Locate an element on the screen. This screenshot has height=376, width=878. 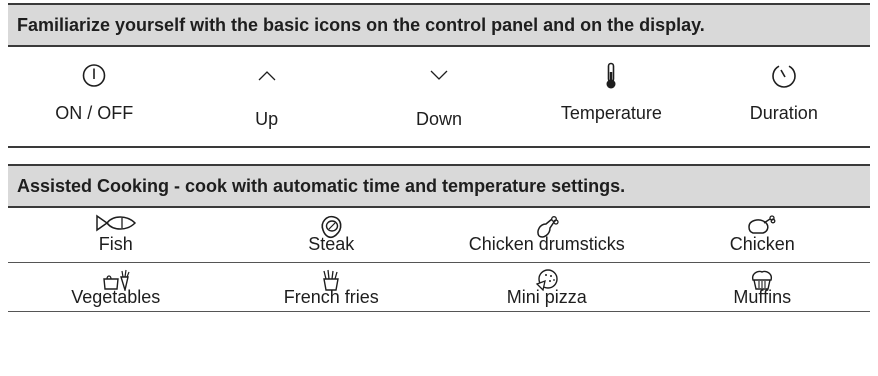
chevron-down-icon is located at coordinates (439, 75).